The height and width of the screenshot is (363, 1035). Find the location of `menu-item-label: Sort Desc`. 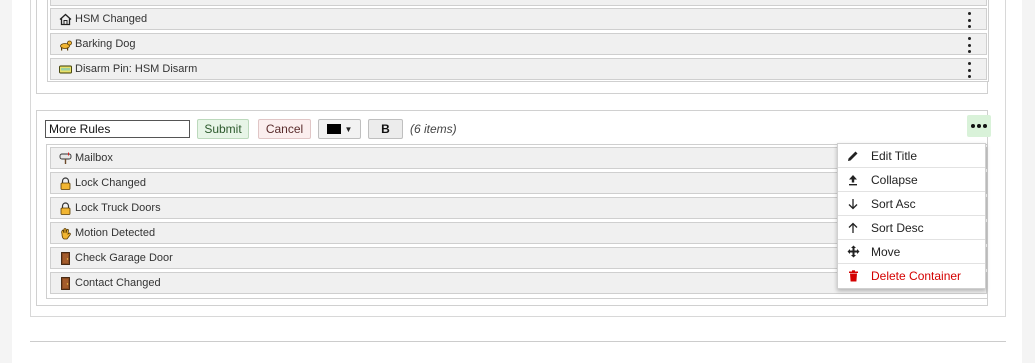

menu-item-label: Sort Desc is located at coordinates (897, 227).